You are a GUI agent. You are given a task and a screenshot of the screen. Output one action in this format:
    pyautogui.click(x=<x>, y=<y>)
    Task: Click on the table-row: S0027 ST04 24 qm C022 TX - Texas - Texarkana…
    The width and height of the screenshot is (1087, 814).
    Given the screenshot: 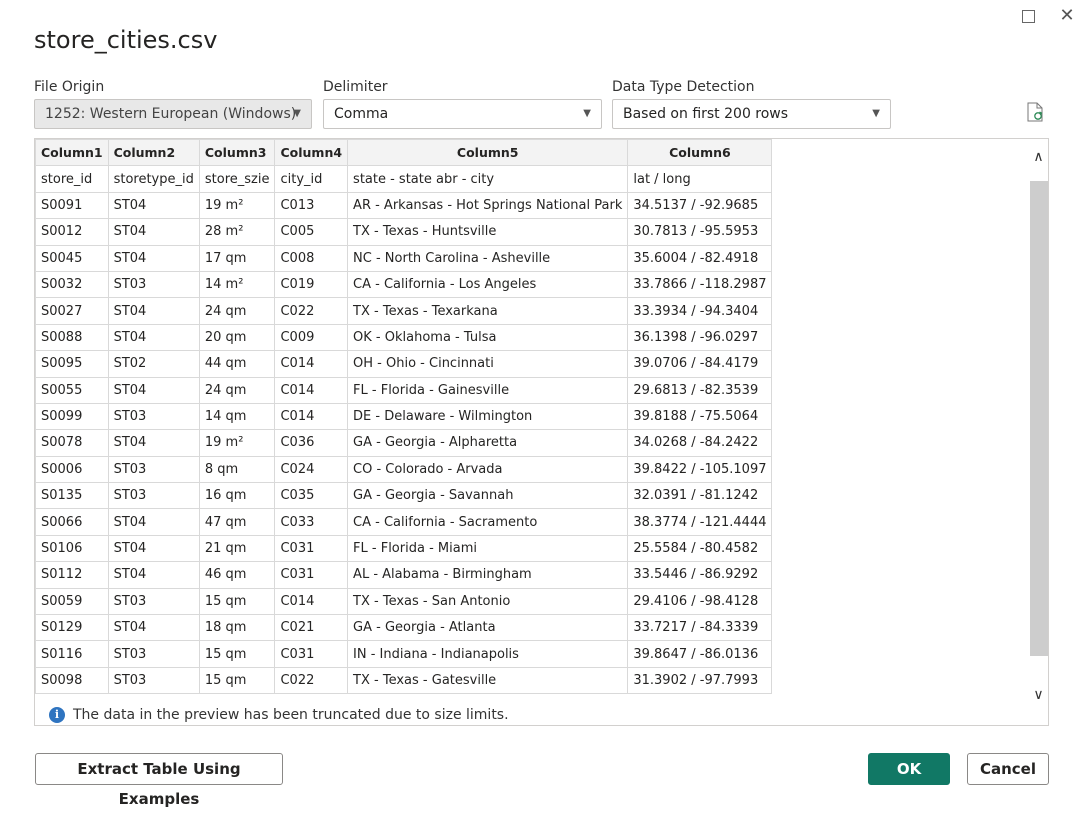 What is the action you would take?
    pyautogui.click(x=404, y=311)
    